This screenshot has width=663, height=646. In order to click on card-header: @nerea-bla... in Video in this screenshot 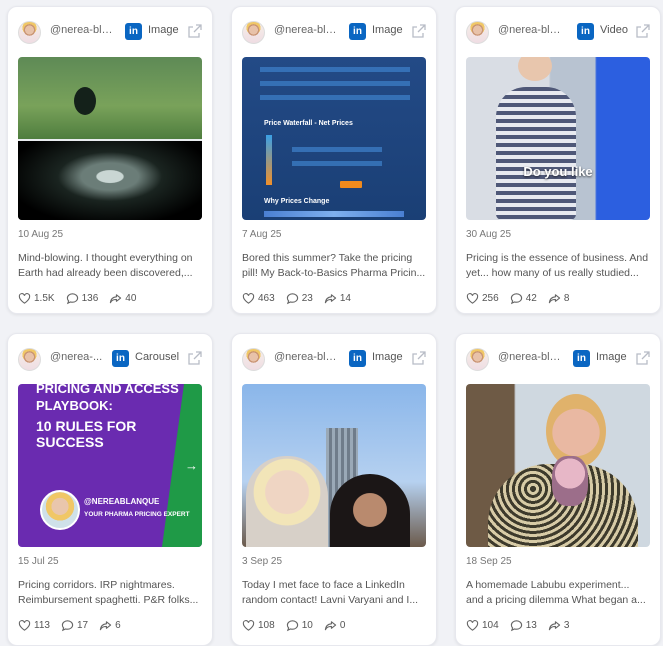, I will do `click(558, 32)`.